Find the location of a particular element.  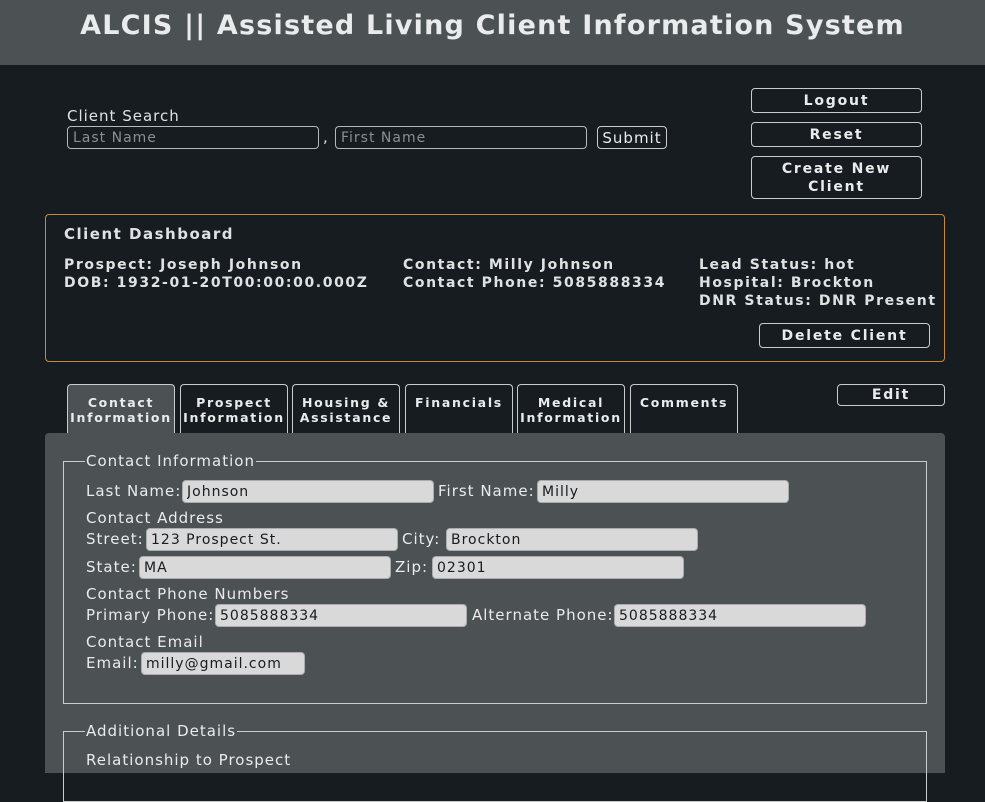

edit-button: Edit is located at coordinates (891, 395).